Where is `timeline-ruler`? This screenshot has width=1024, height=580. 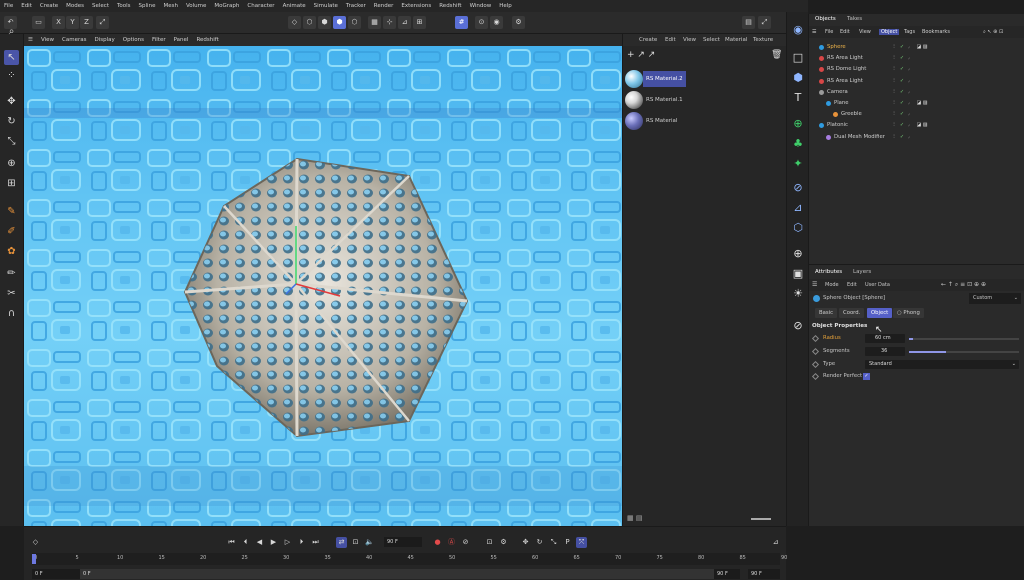 timeline-ruler is located at coordinates (406, 559).